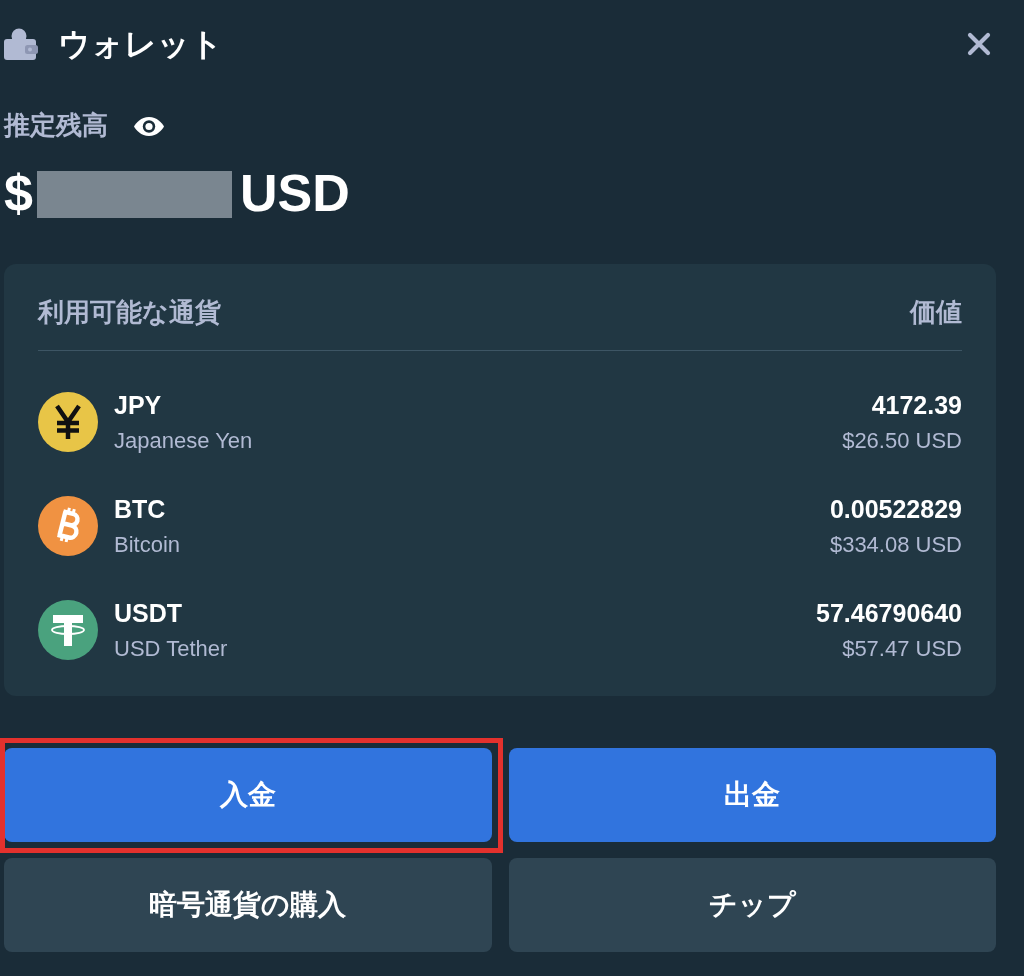 This screenshot has width=1024, height=976. I want to click on action-button: チップ, so click(752, 905).